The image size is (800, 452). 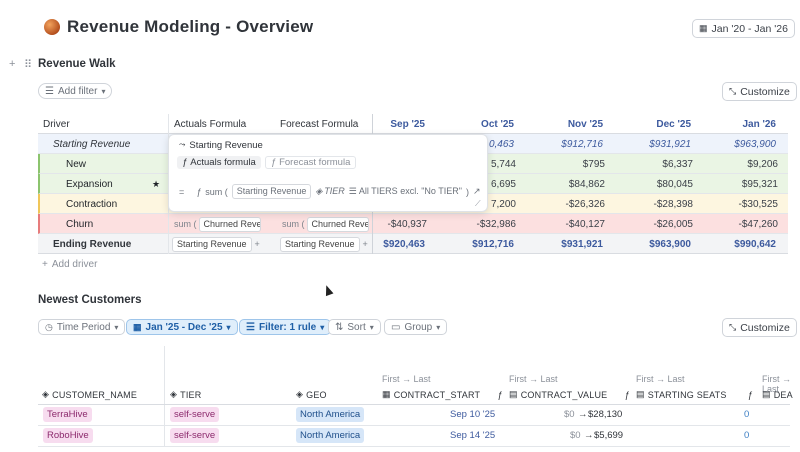 What do you see at coordinates (467, 191) in the screenshot?
I see `close-paren: )` at bounding box center [467, 191].